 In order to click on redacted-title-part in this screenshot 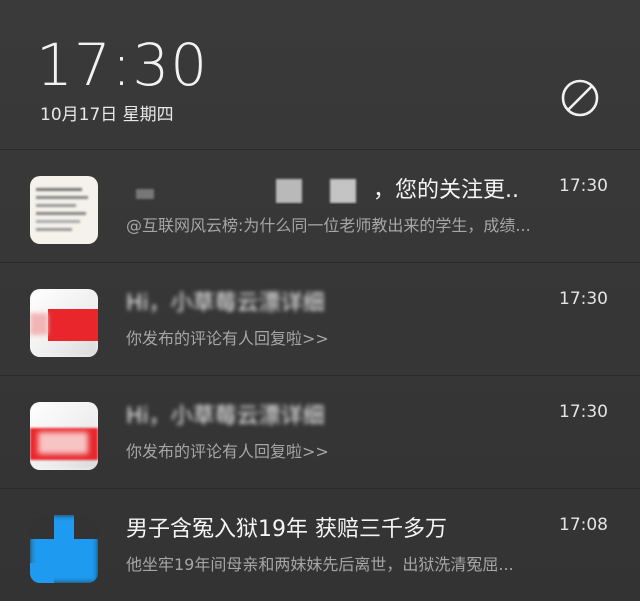, I will do `click(241, 191)`.